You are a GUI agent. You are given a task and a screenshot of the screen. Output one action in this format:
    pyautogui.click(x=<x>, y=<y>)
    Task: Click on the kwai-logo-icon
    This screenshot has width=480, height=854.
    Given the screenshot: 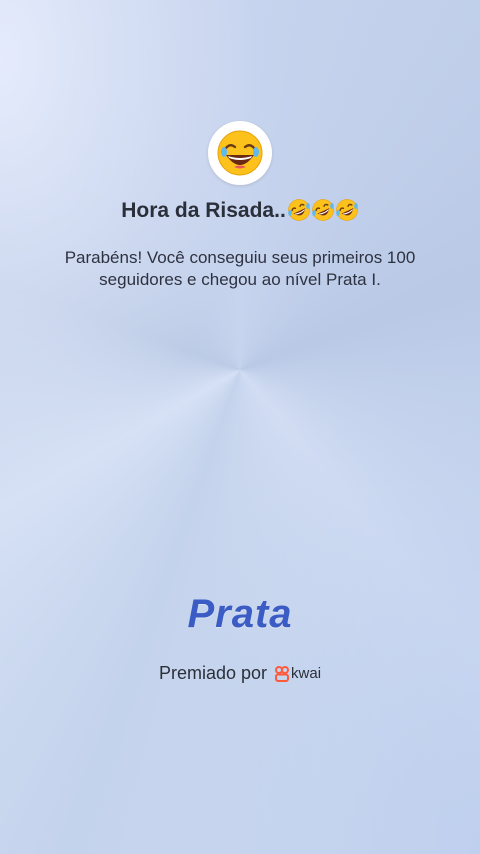 What is the action you would take?
    pyautogui.click(x=282, y=673)
    